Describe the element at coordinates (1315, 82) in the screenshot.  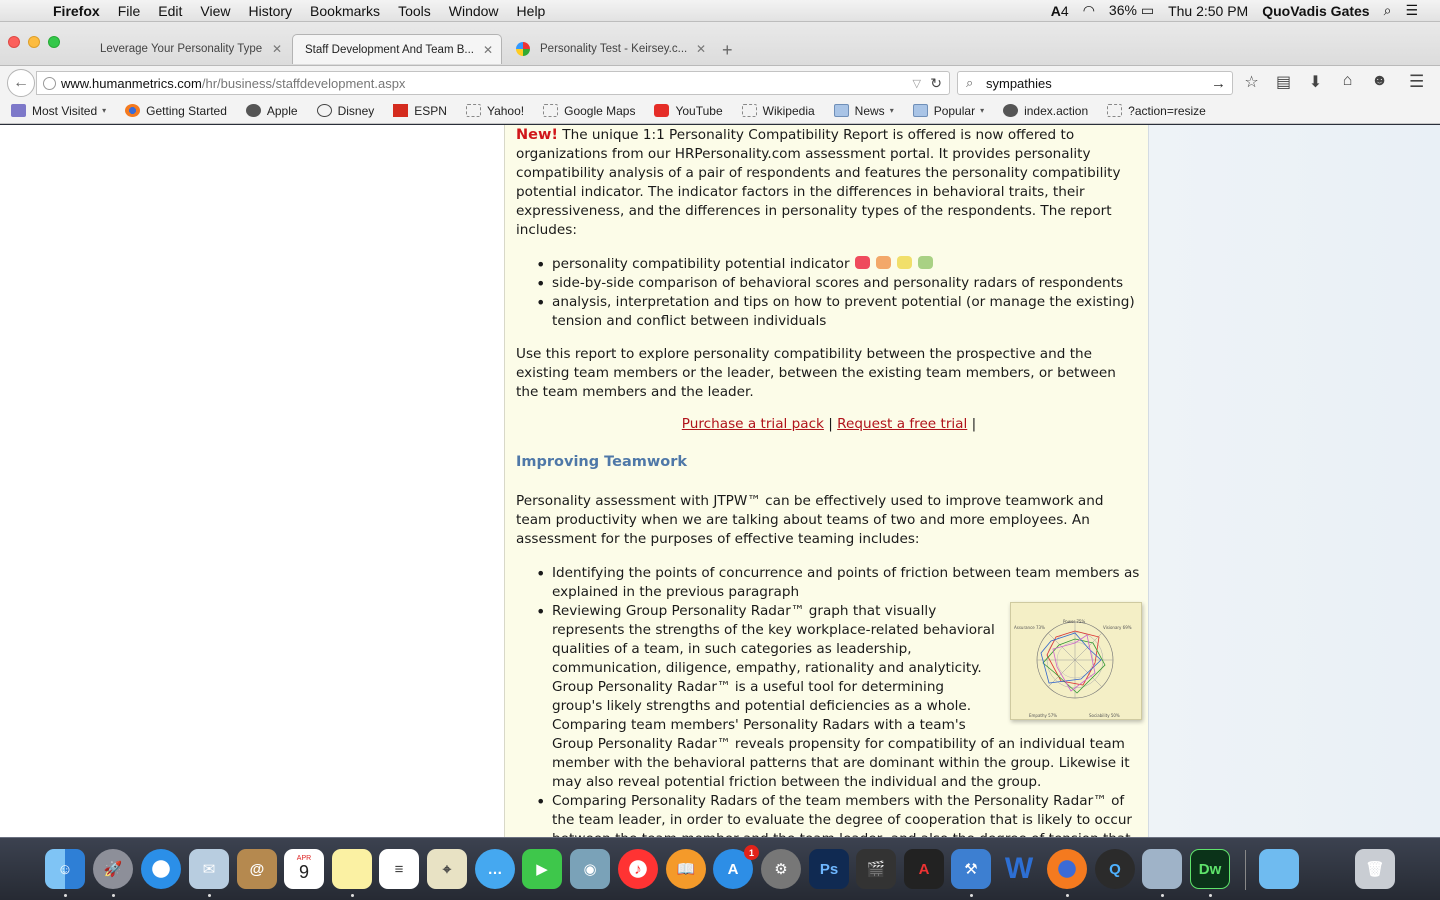
I see `download-arrow-icon: ⬇` at that location.